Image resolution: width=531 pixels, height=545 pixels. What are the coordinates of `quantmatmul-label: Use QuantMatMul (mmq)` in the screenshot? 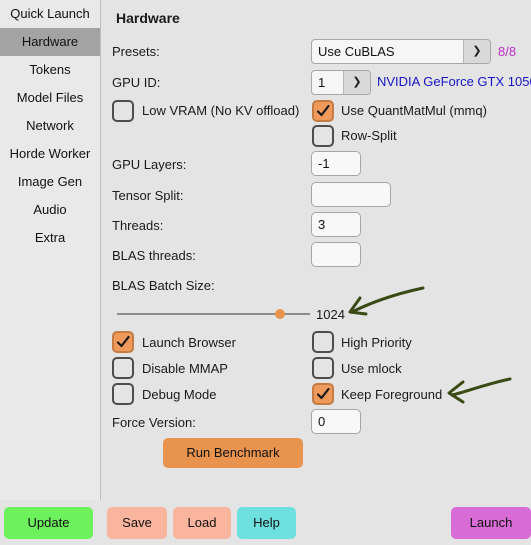 It's located at (414, 110).